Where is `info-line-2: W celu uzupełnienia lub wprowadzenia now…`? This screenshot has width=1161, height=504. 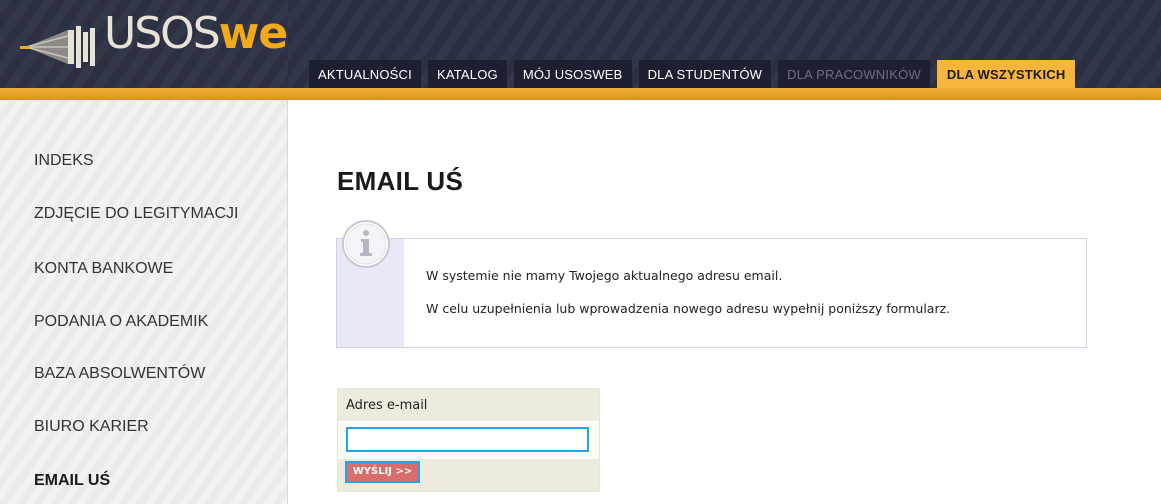
info-line-2: W celu uzupełnienia lub wprowadzenia now… is located at coordinates (688, 308).